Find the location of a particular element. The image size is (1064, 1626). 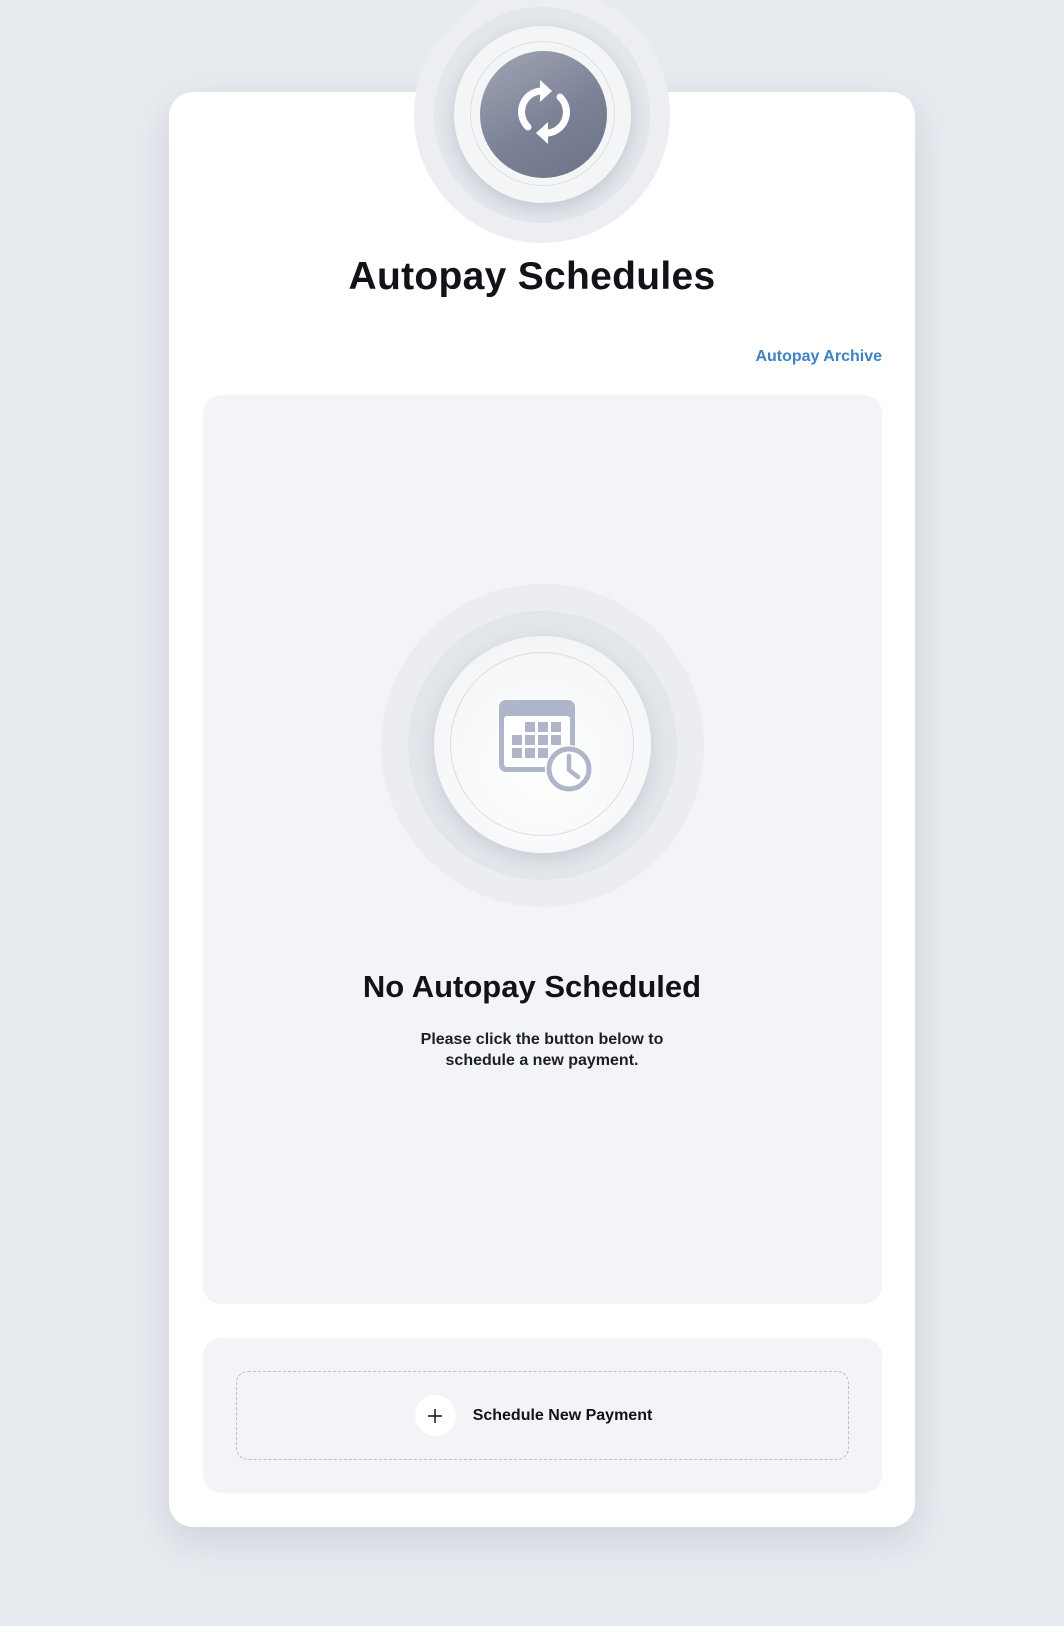

schedule-new-payment-label: Schedule New Payment is located at coordinates (562, 1415).